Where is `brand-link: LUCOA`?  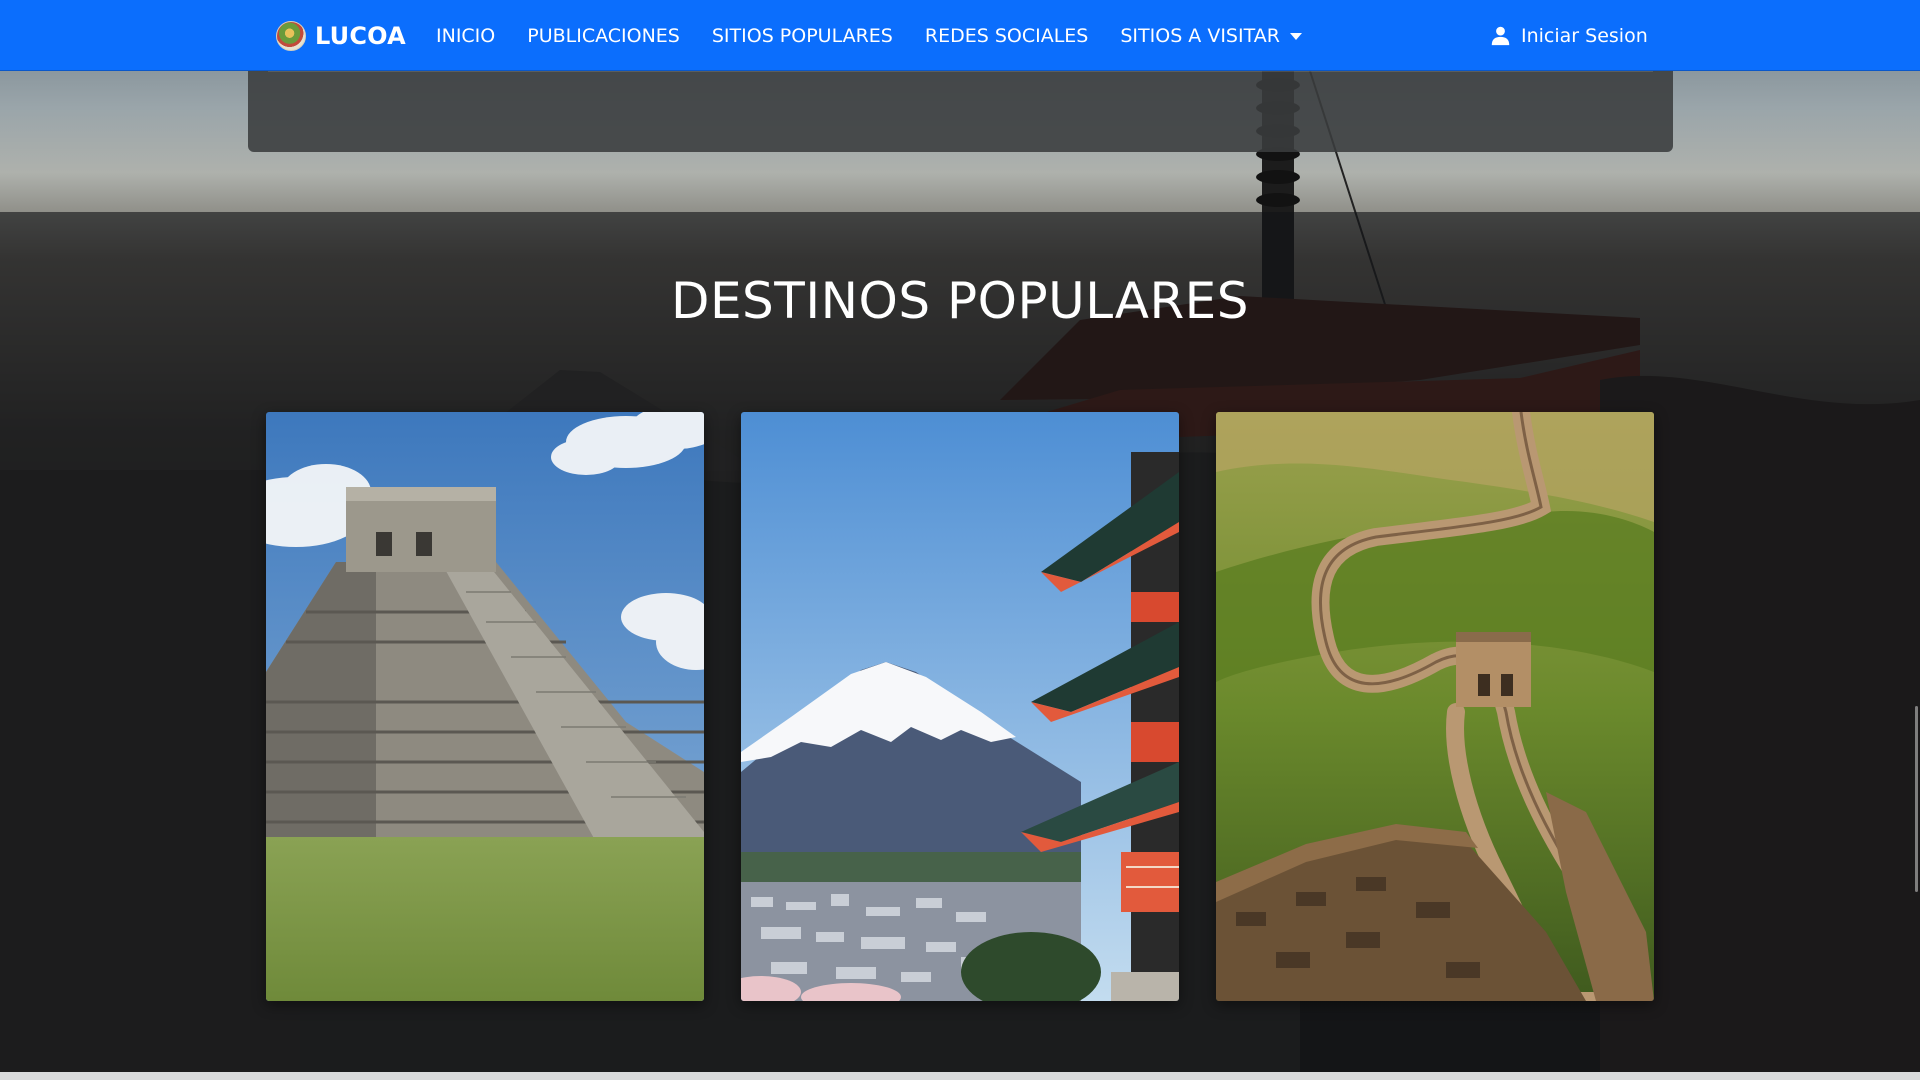
brand-link: LUCOA is located at coordinates (341, 36).